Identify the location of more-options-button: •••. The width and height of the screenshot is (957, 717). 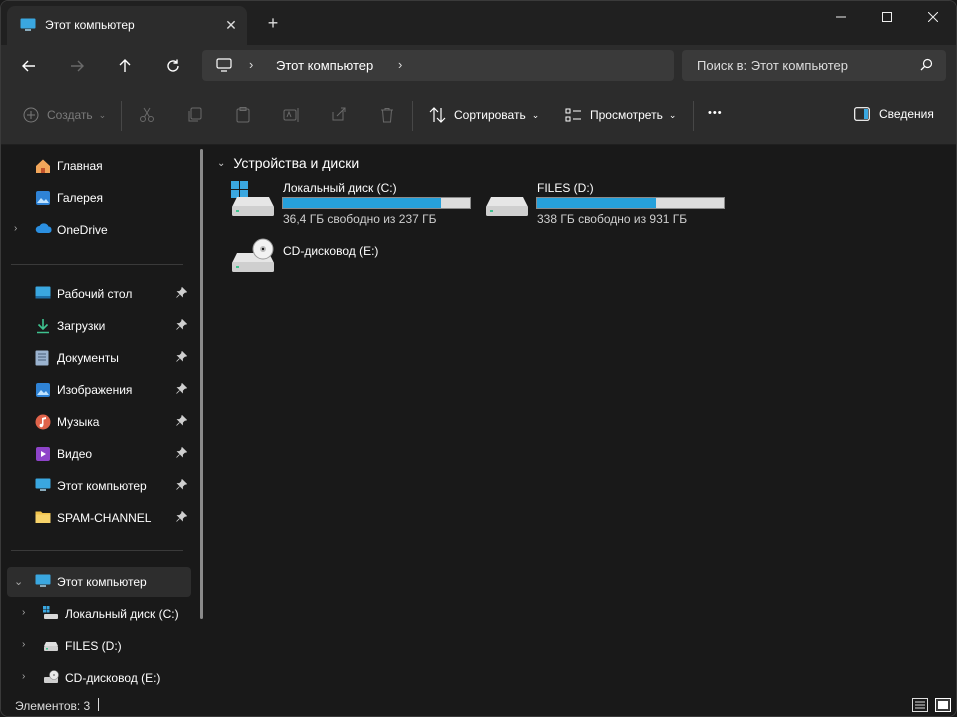
(715, 113).